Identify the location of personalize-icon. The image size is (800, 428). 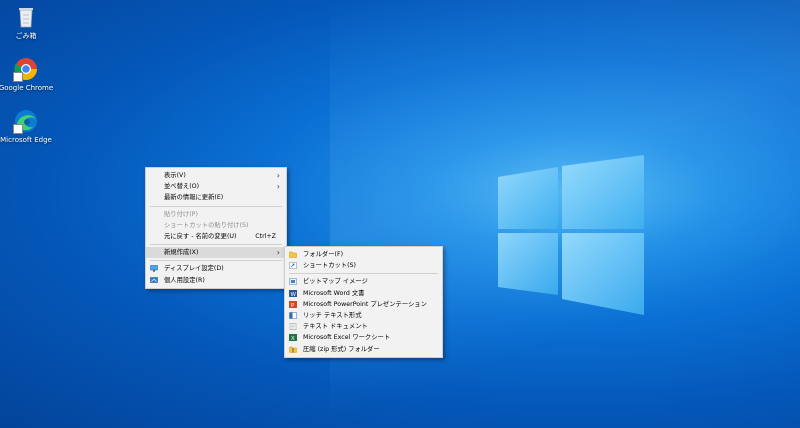
(154, 280).